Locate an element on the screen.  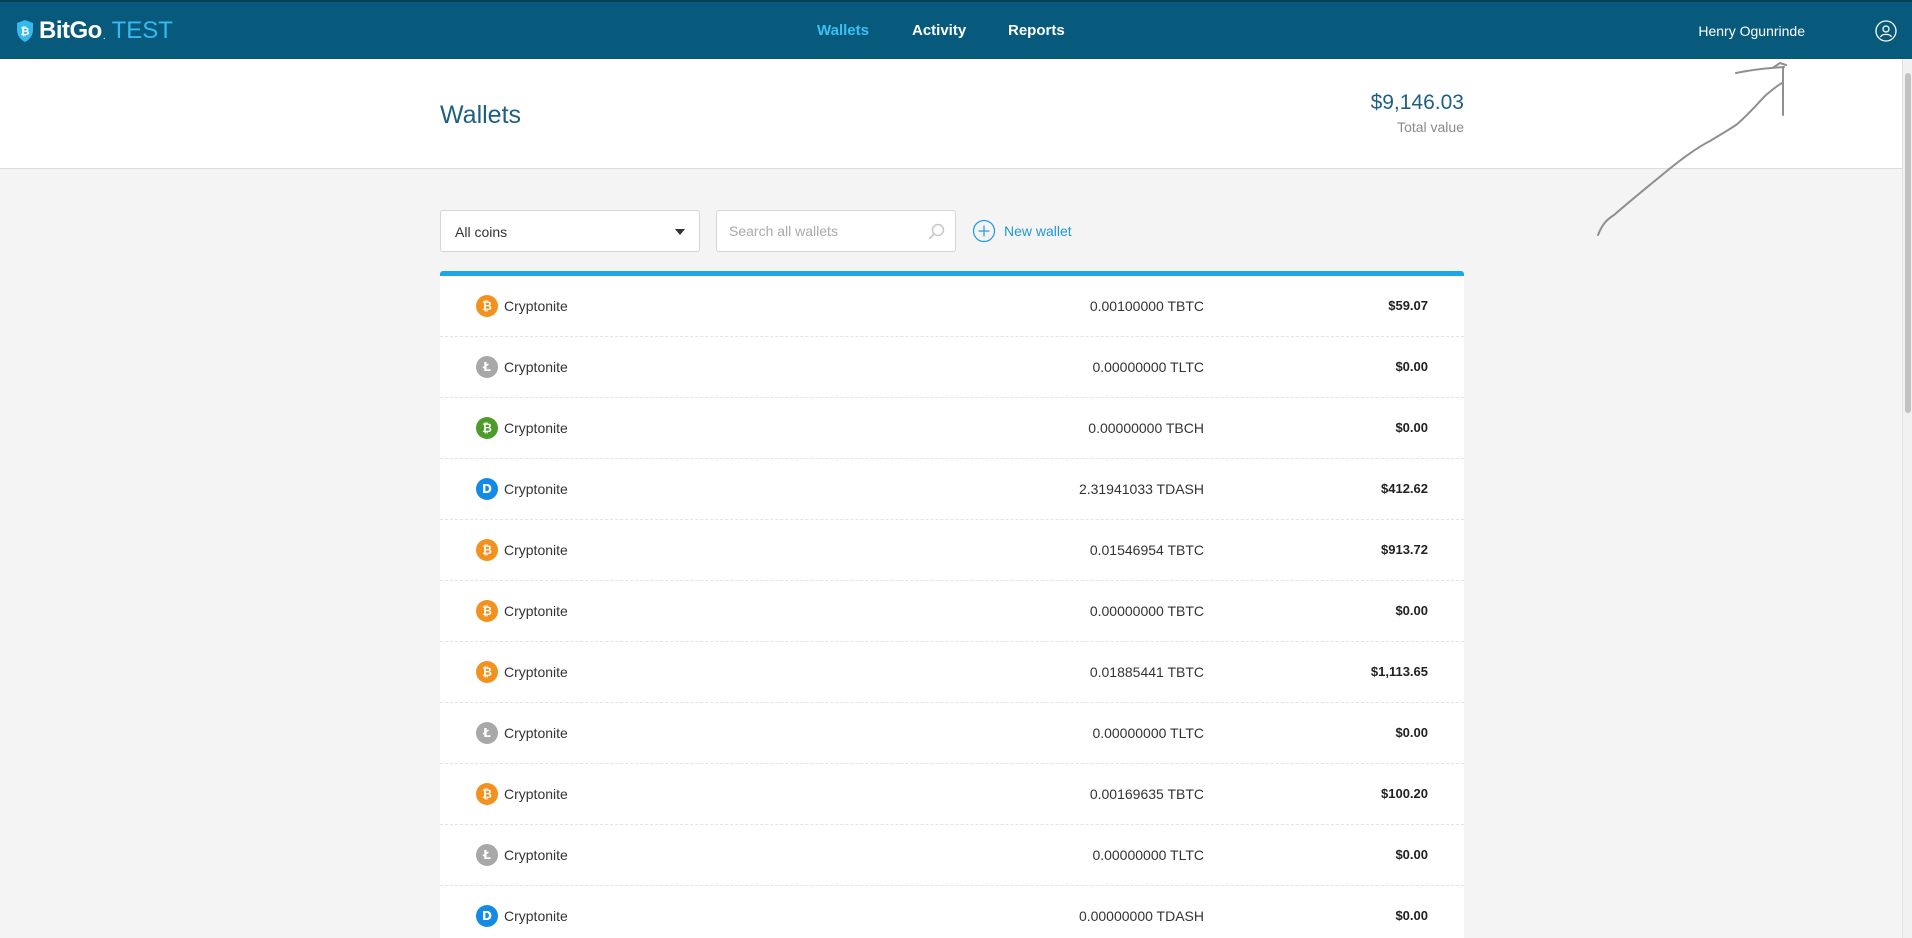
page-title: Wallets is located at coordinates (481, 115).